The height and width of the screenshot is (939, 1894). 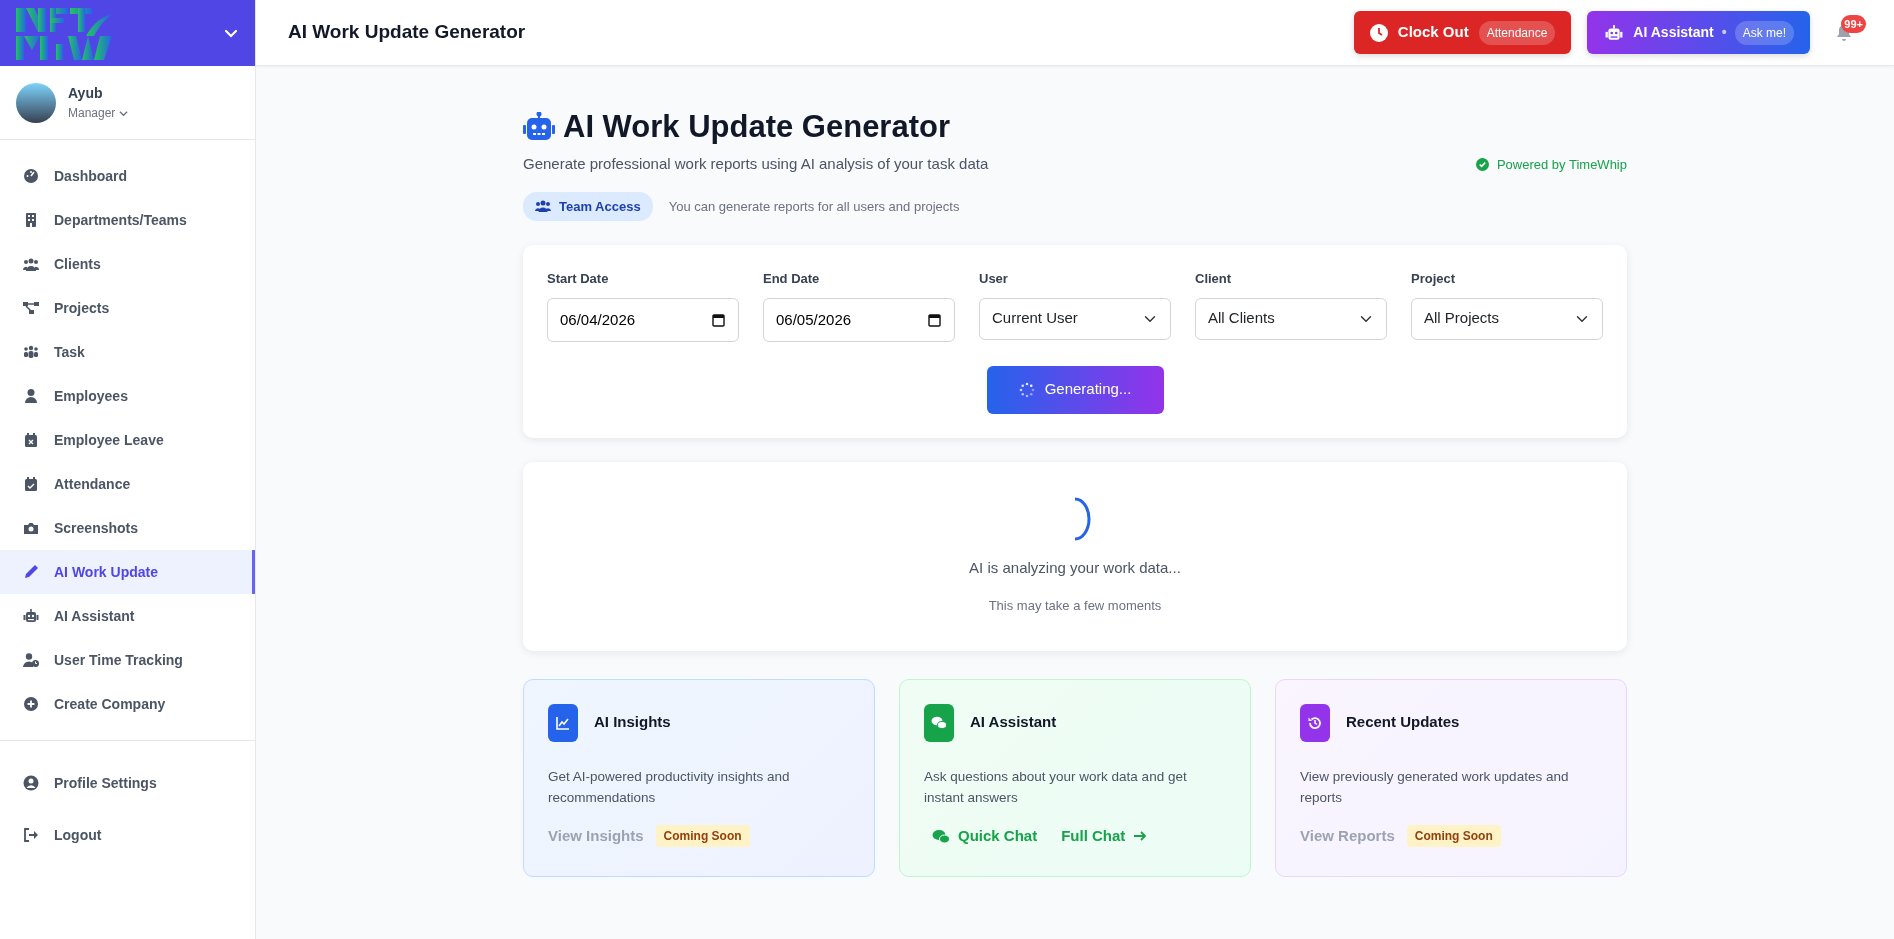 What do you see at coordinates (127, 660) in the screenshot?
I see `sidebar-item: User Time Tracking` at bounding box center [127, 660].